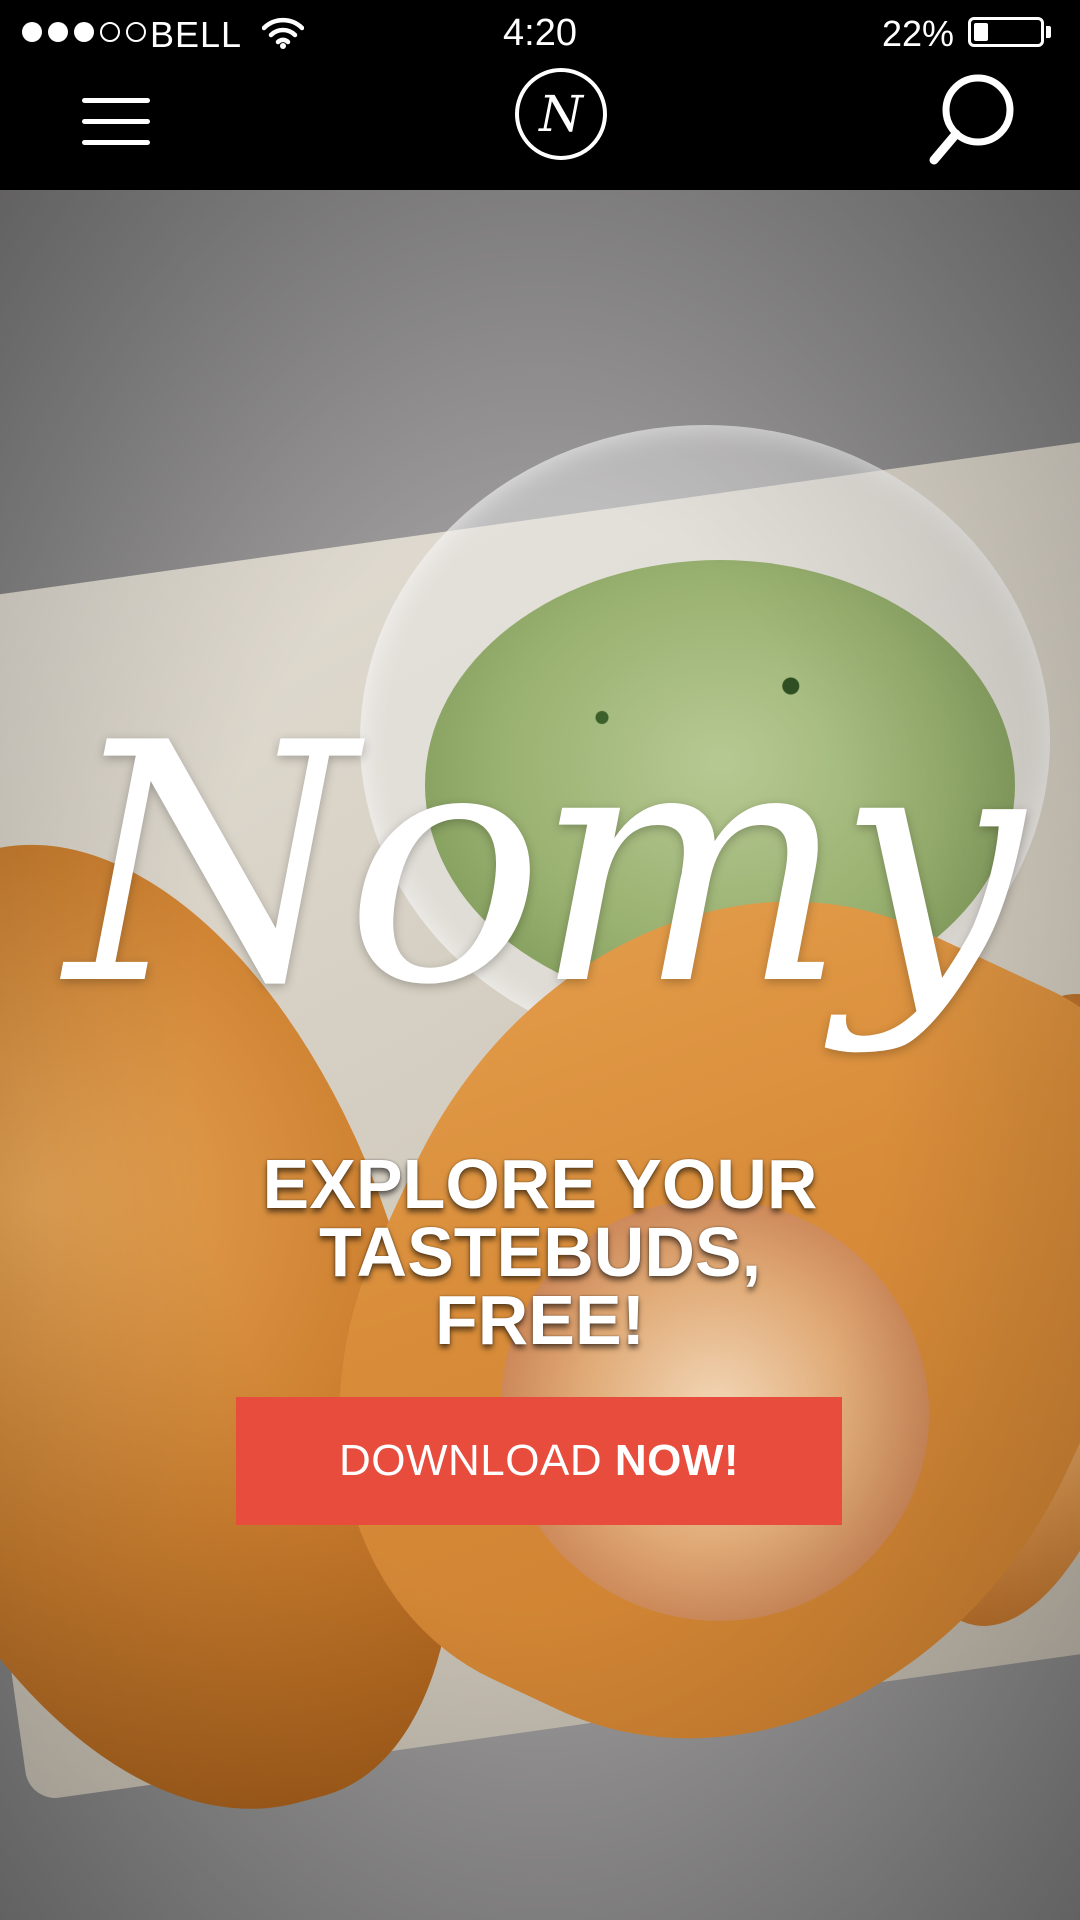 This screenshot has width=1080, height=1920. What do you see at coordinates (918, 33) in the screenshot?
I see `battery-percentage: 22%` at bounding box center [918, 33].